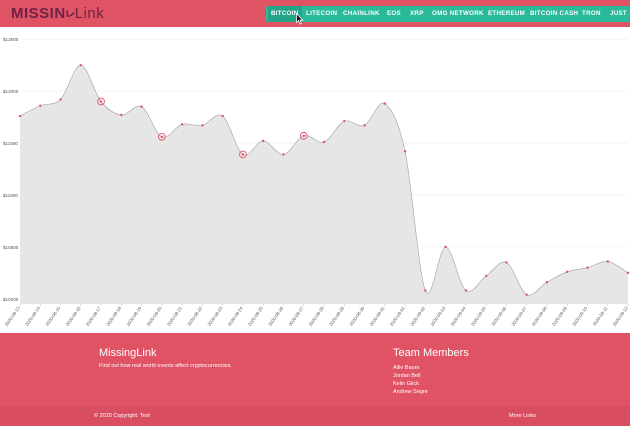 The height and width of the screenshot is (426, 630). Describe the element at coordinates (356, 316) in the screenshot. I see `x-tick-label: 2020-08-30` at that location.